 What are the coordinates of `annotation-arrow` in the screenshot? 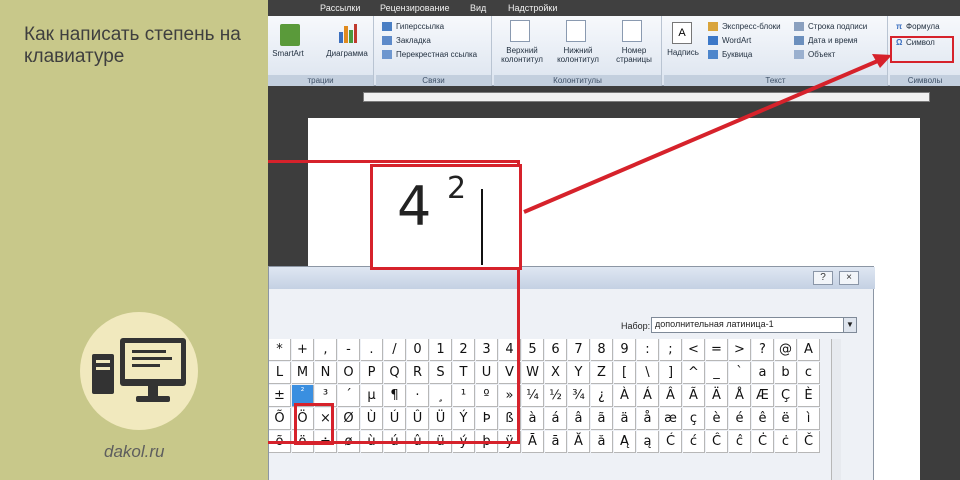 It's located at (707, 134).